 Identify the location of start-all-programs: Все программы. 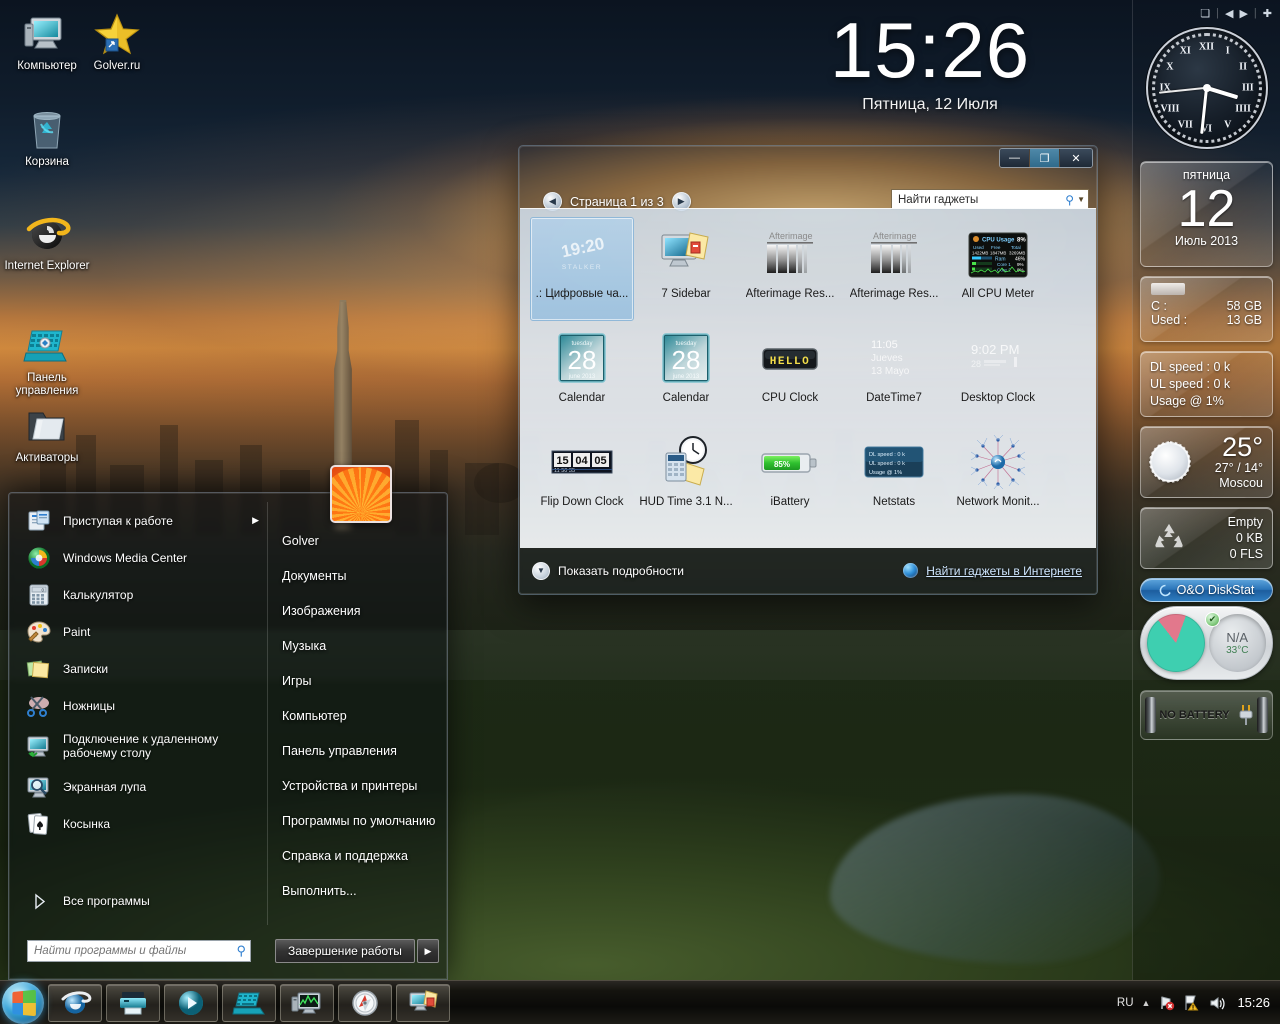
(143, 901).